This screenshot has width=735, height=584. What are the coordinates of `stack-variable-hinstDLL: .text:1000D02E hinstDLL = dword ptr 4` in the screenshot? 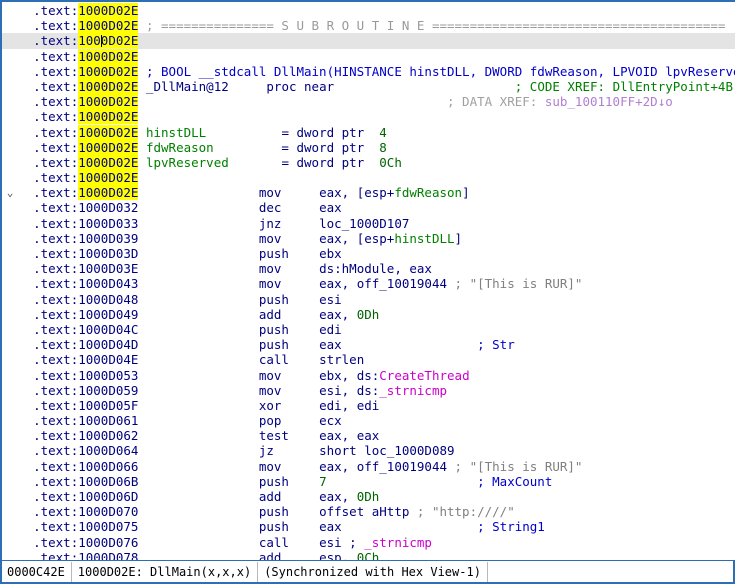 It's located at (368, 132).